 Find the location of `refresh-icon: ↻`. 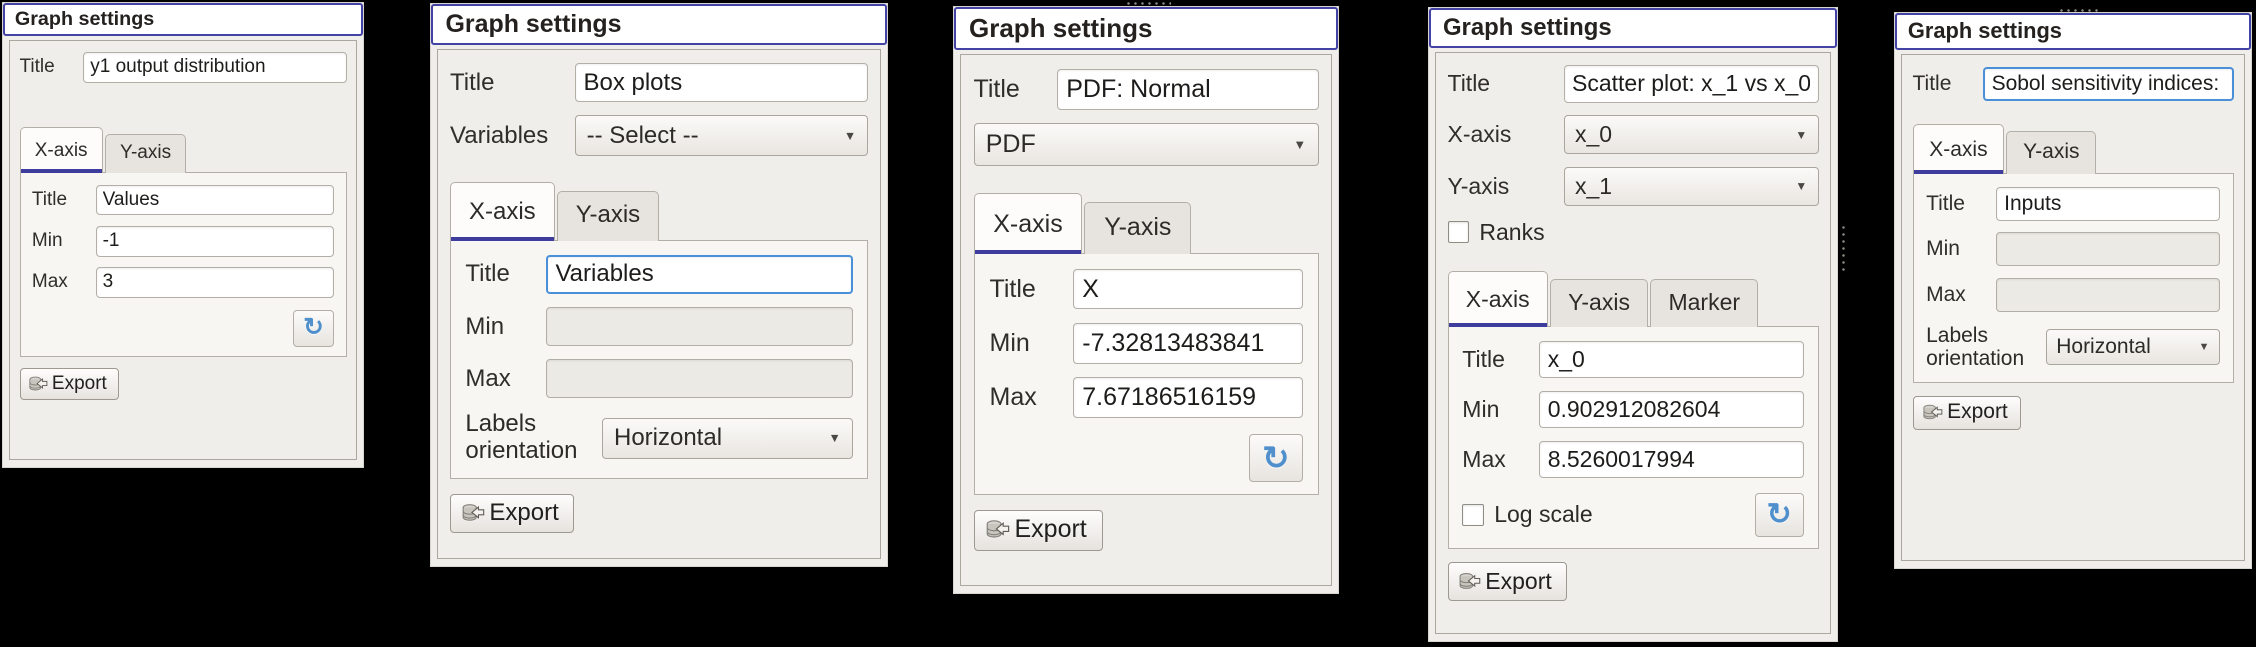

refresh-icon: ↻ is located at coordinates (313, 328).